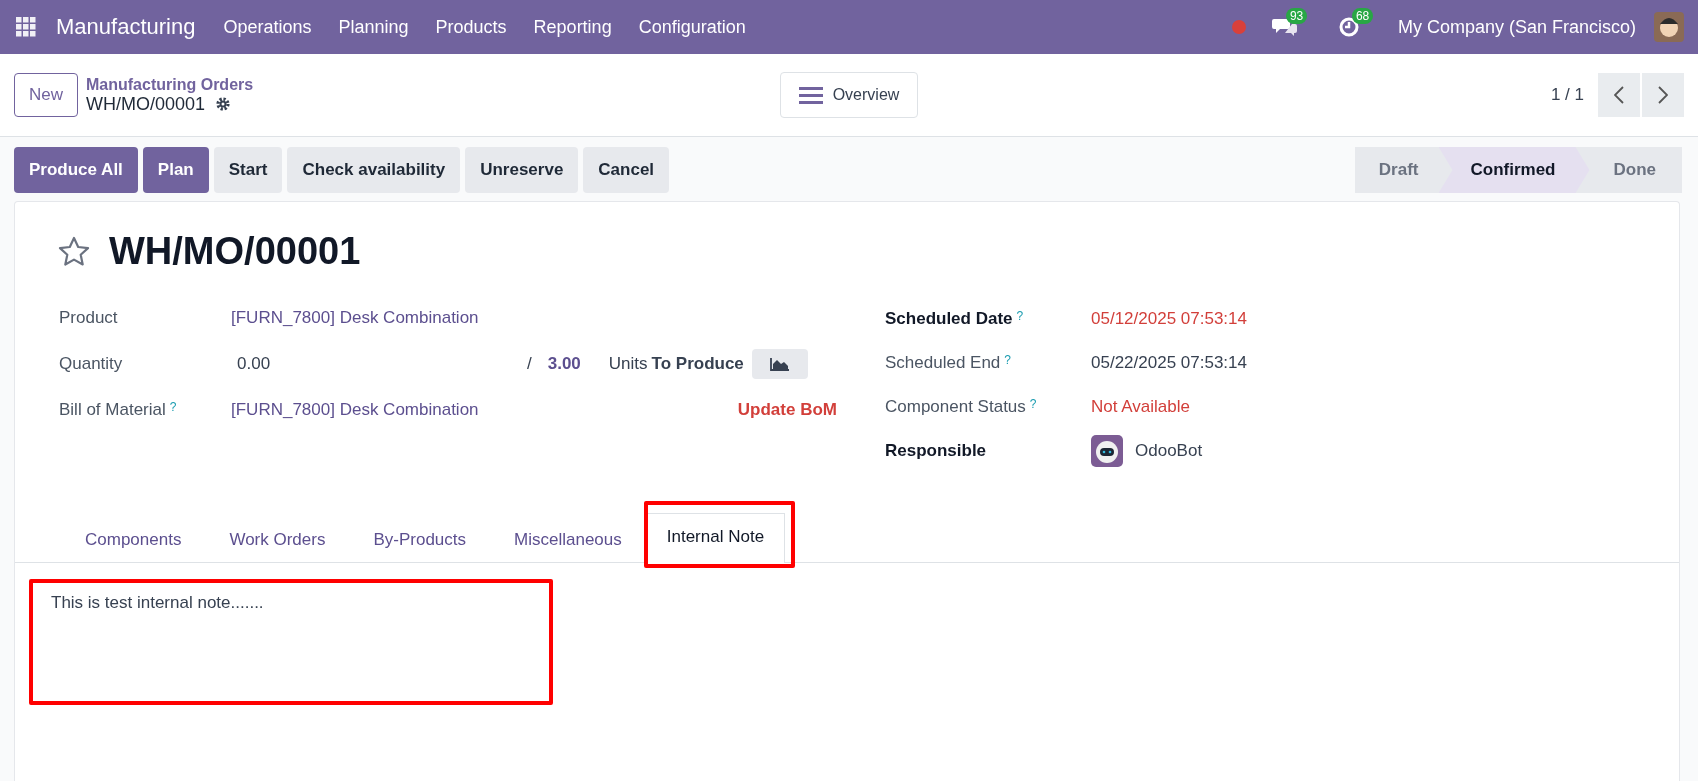 This screenshot has height=781, width=1698. Describe the element at coordinates (420, 539) in the screenshot. I see `notebook-tab: By-Products` at that location.